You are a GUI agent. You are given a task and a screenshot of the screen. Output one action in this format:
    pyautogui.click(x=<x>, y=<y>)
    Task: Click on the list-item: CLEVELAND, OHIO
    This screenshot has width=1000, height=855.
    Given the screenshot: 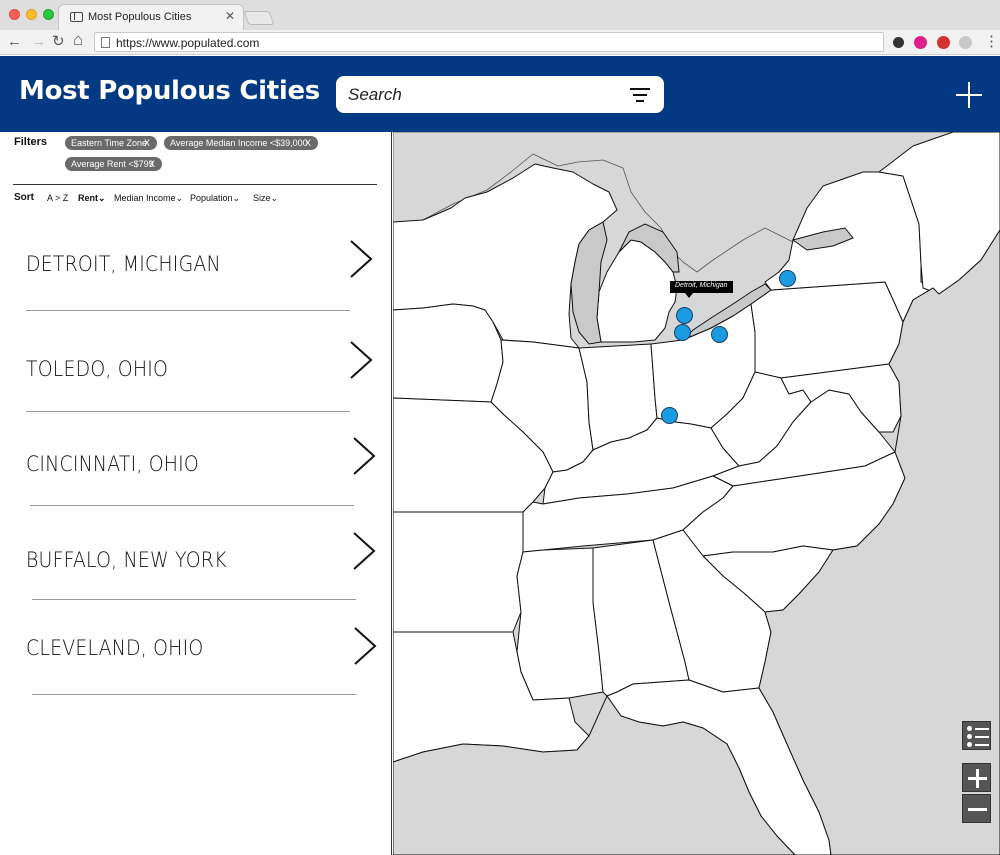 What is the action you would take?
    pyautogui.click(x=206, y=657)
    